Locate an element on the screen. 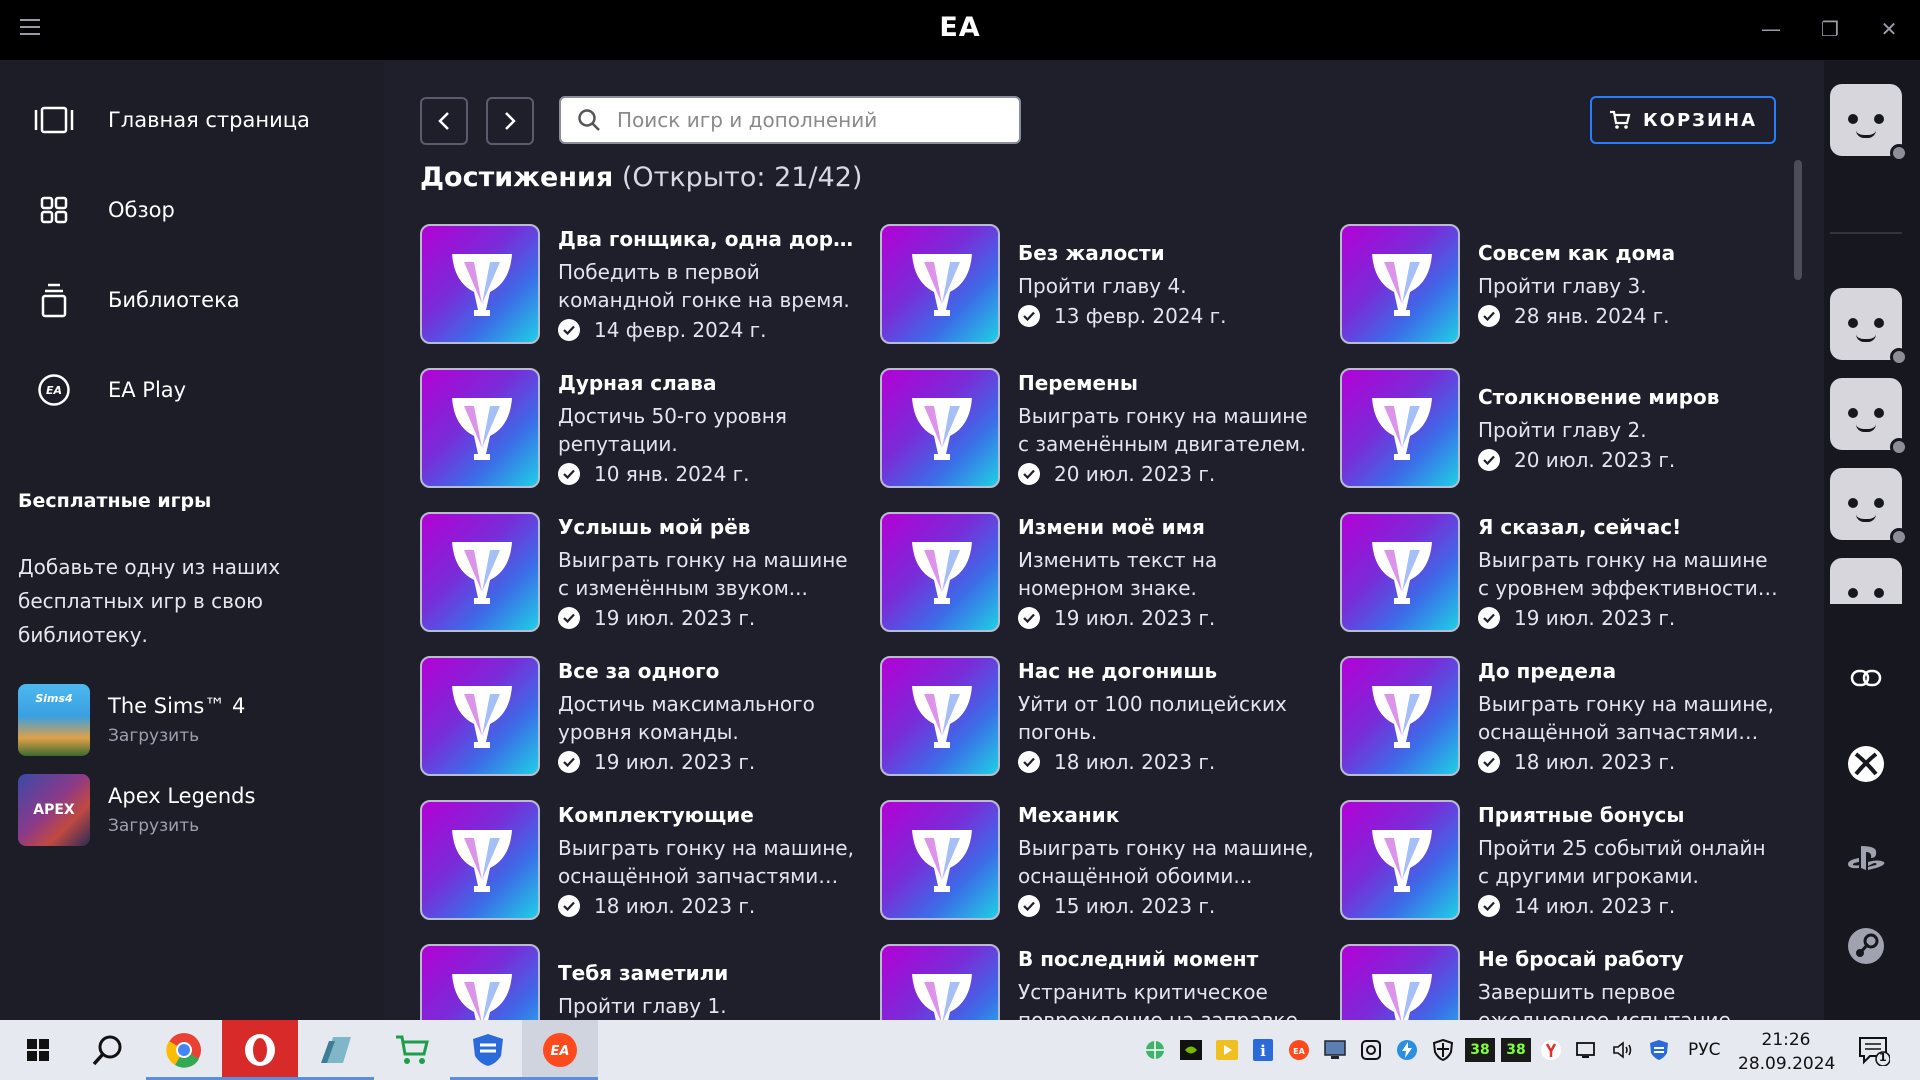  scrollbar-thumb is located at coordinates (1798, 220).